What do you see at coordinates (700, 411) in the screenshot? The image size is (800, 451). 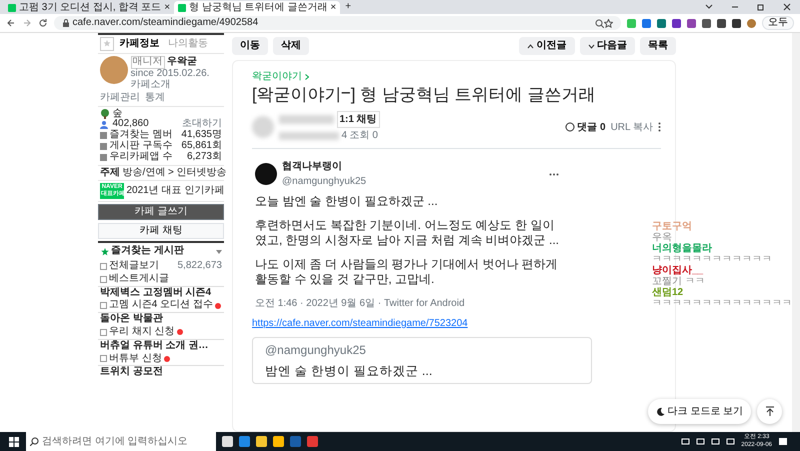 I see `dark-mode-button: 다크 모드로 보기` at bounding box center [700, 411].